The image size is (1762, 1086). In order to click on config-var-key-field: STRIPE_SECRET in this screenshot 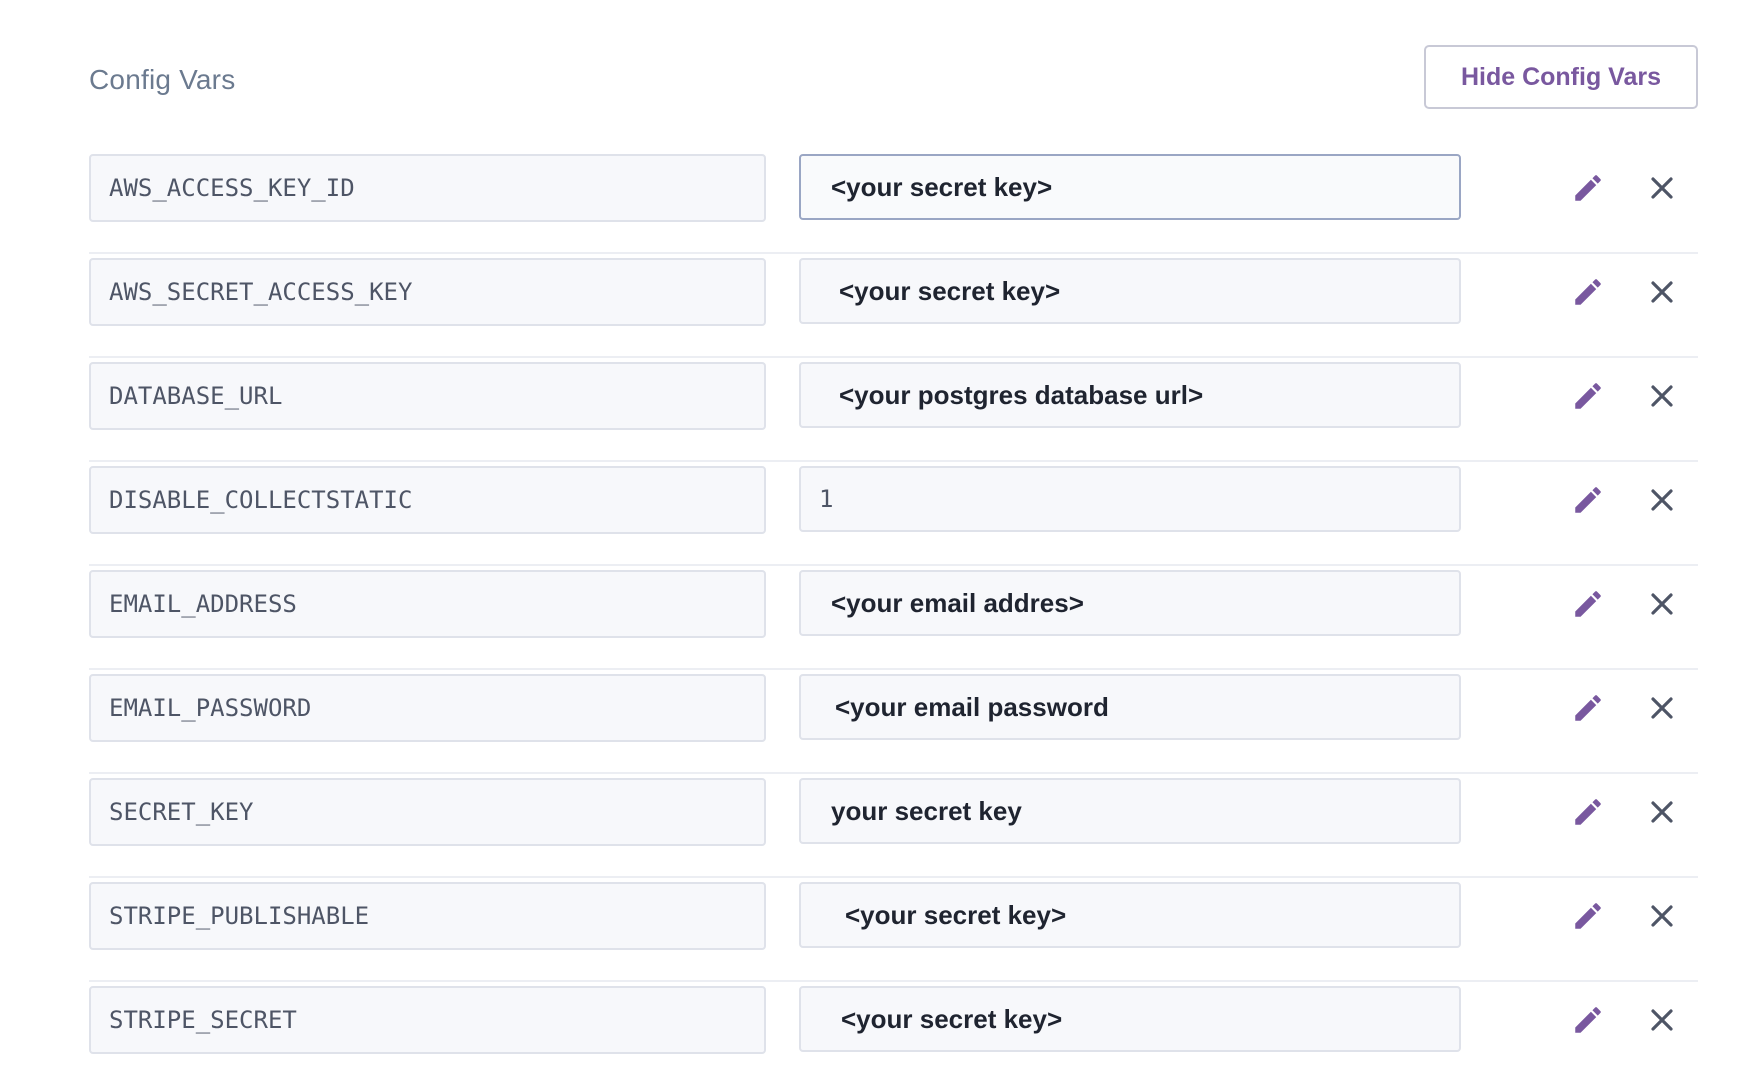, I will do `click(427, 1020)`.